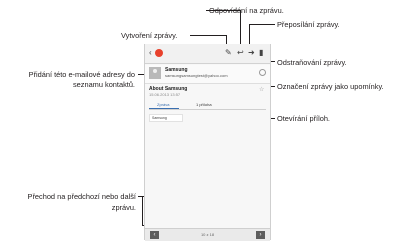 The width and height of the screenshot is (408, 241). I want to click on reply-leader-h, so click(223, 10).